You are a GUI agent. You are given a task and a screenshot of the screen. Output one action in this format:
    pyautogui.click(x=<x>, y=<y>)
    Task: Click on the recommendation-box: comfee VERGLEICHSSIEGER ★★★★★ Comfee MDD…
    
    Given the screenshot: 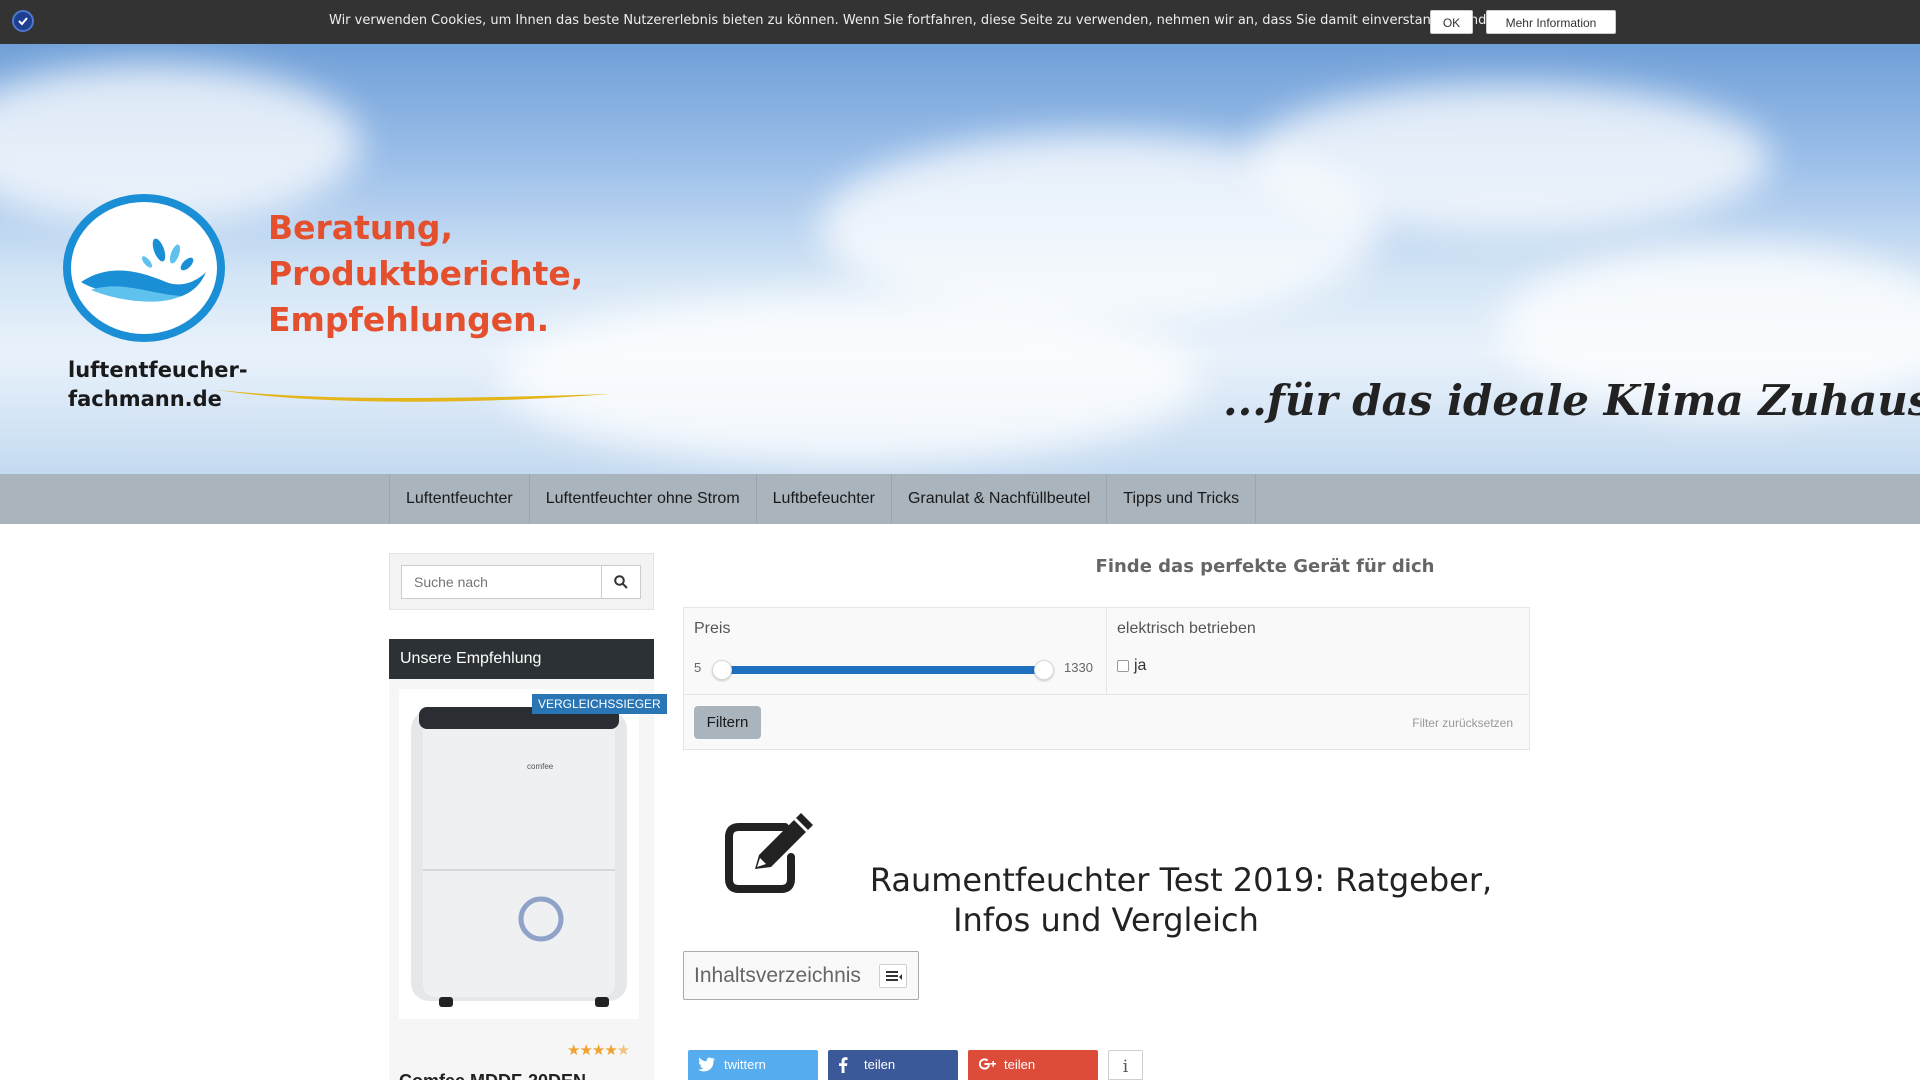 What is the action you would take?
    pyautogui.click(x=528, y=879)
    